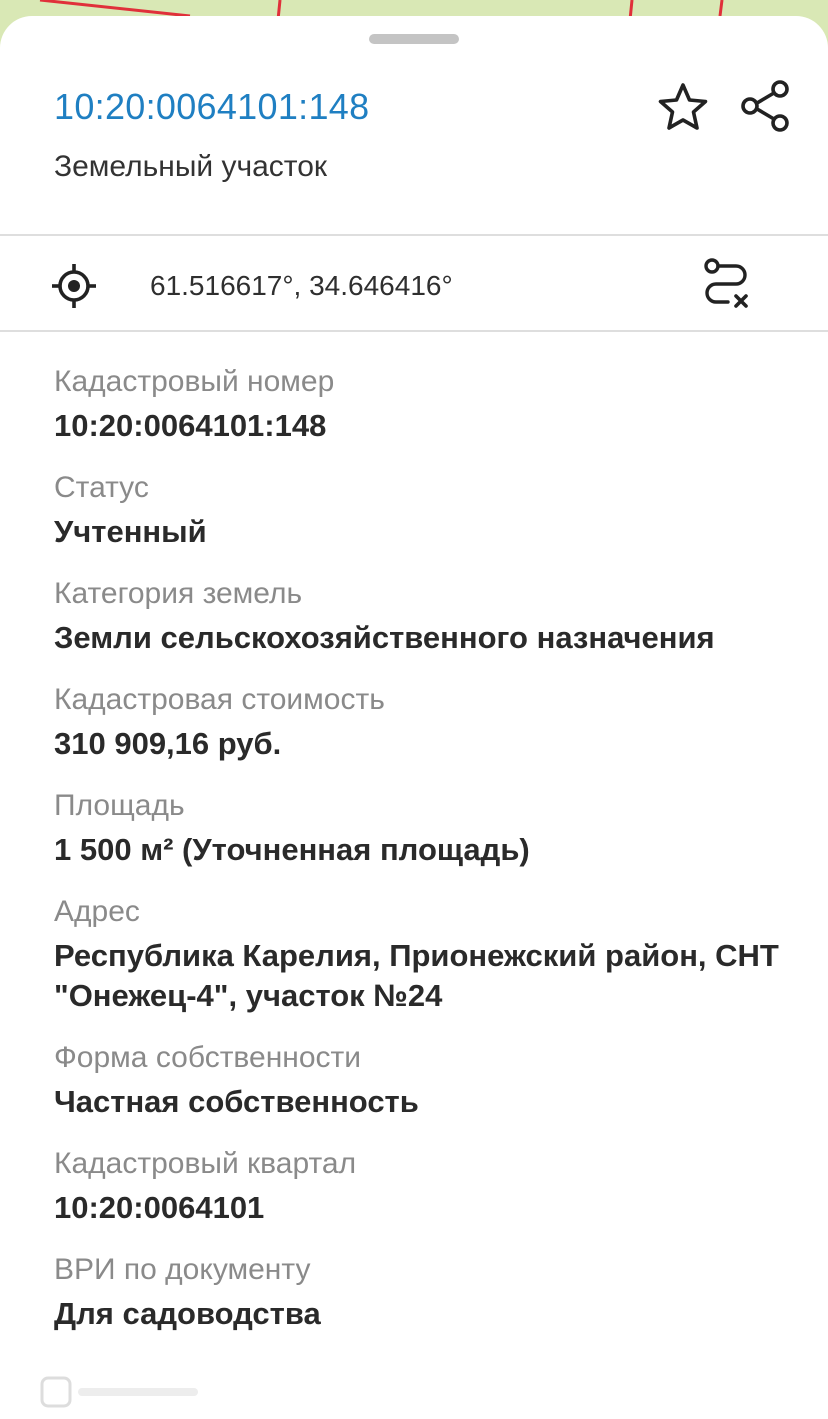 This screenshot has width=828, height=1419. I want to click on share-button, so click(765, 106).